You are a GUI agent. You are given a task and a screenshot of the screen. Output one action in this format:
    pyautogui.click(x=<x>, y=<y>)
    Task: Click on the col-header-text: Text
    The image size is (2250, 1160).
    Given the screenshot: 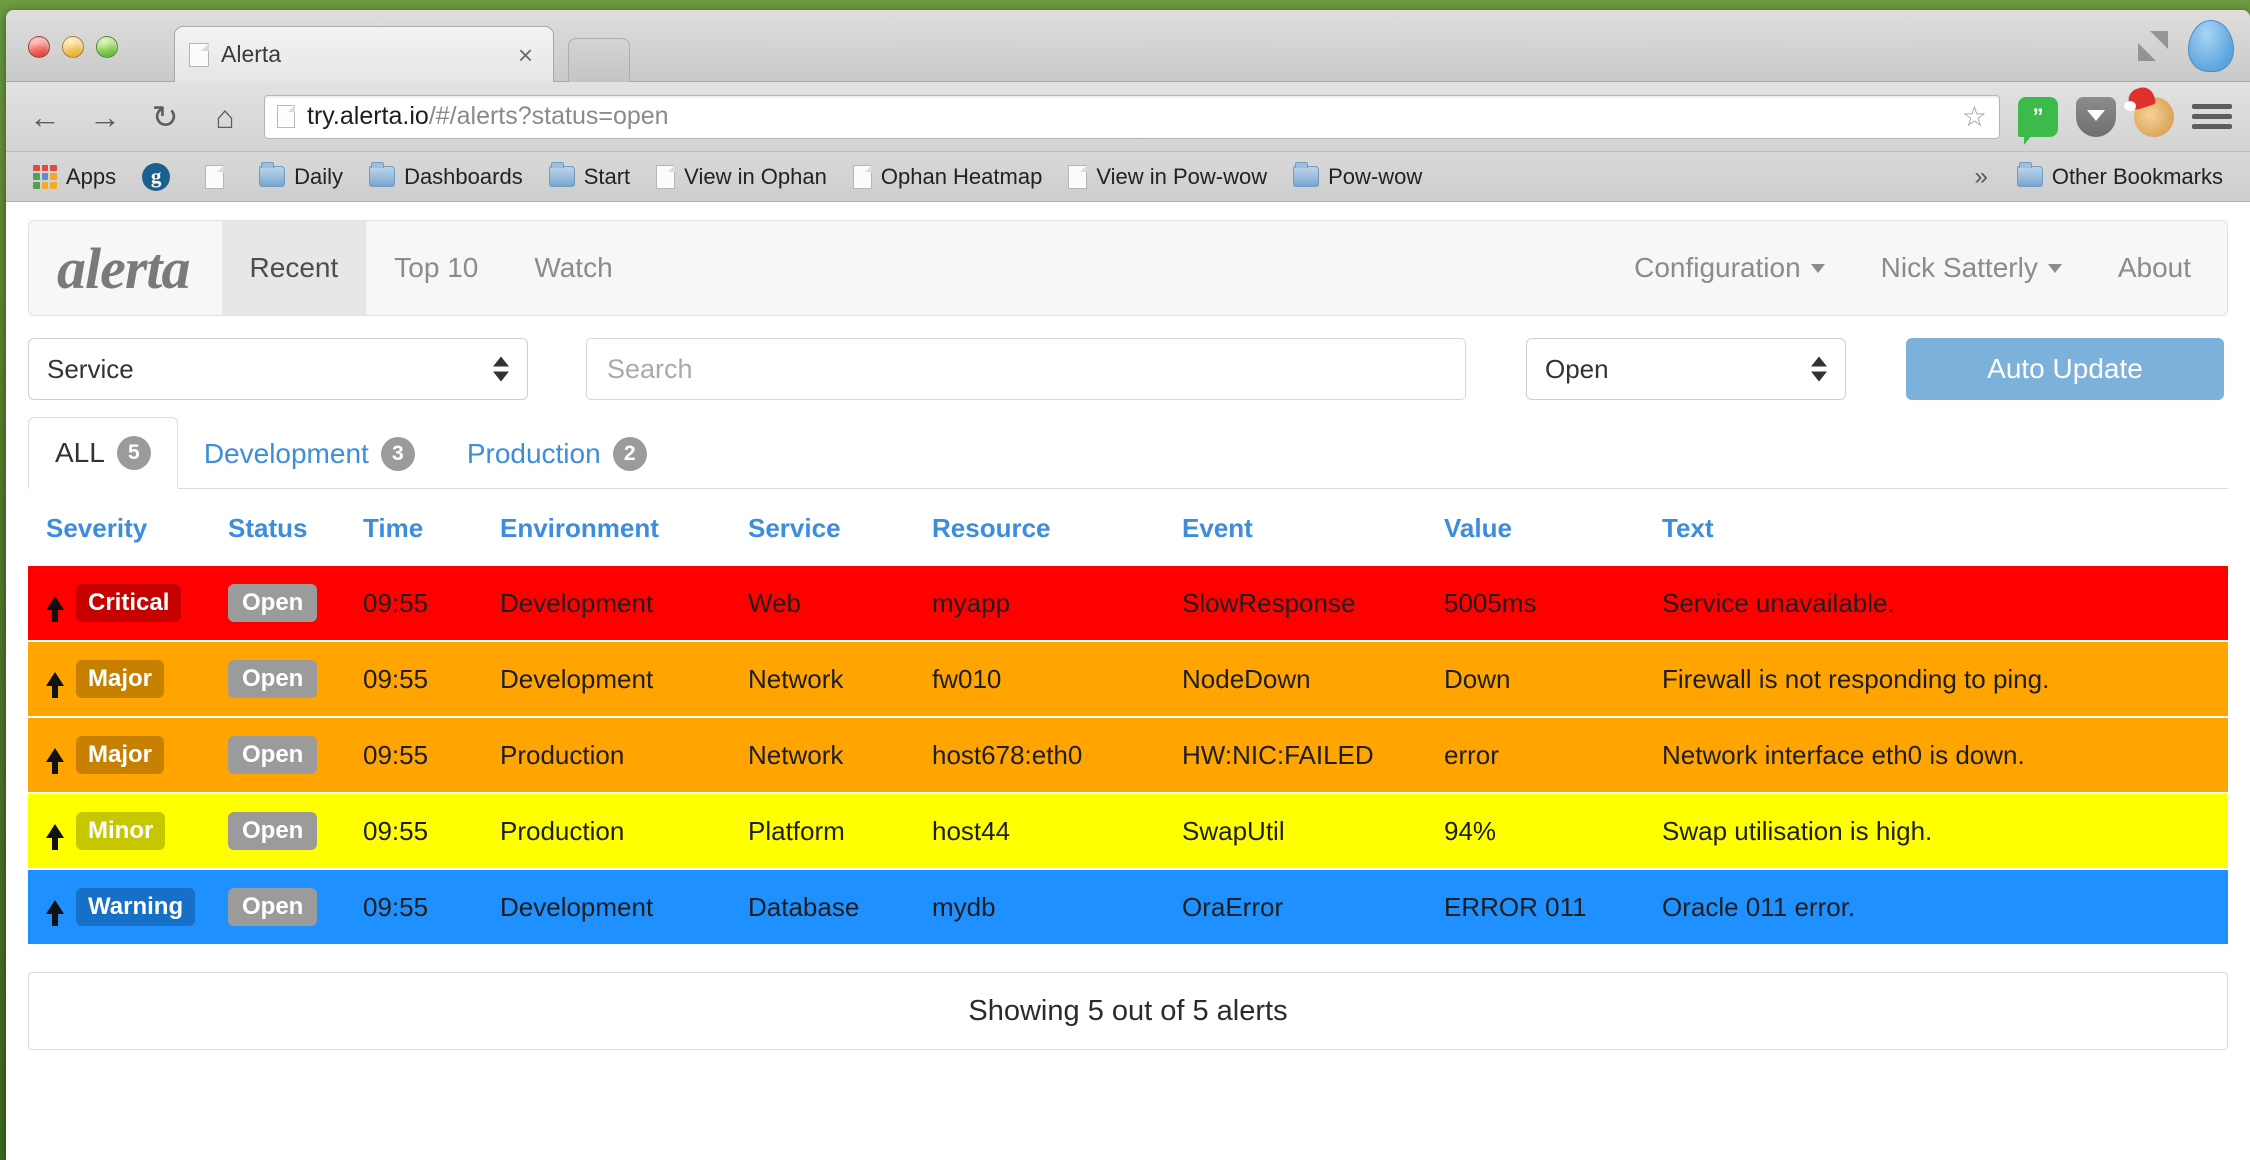 What is the action you would take?
    pyautogui.click(x=1945, y=527)
    